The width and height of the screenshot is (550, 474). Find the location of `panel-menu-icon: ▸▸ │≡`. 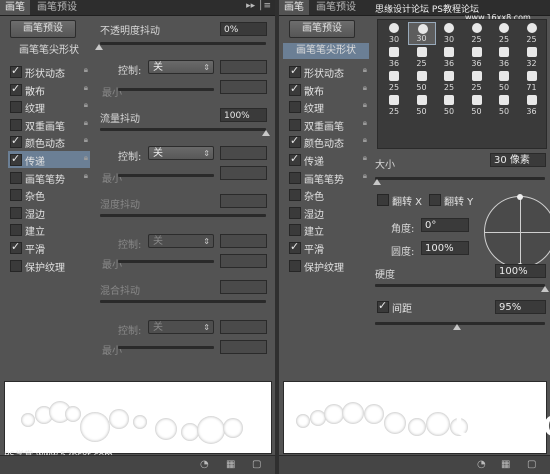

panel-menu-icon: ▸▸ │≡ is located at coordinates (258, 6).